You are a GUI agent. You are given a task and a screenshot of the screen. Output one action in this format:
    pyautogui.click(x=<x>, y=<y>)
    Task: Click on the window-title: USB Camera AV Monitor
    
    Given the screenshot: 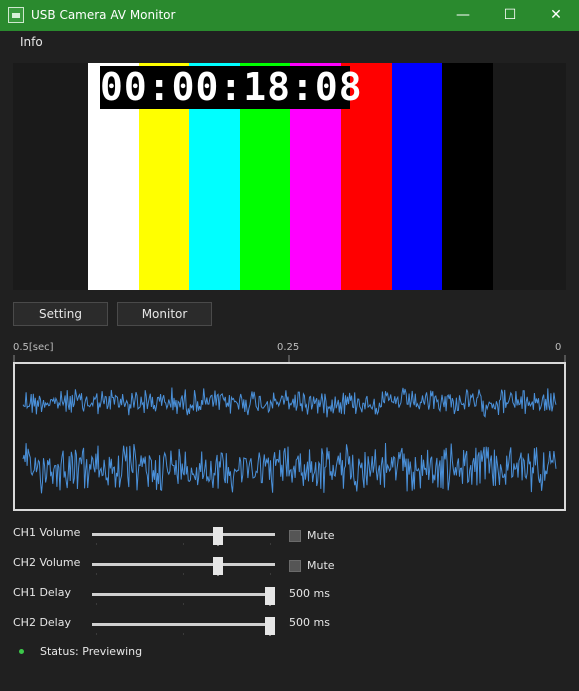 What is the action you would take?
    pyautogui.click(x=103, y=15)
    